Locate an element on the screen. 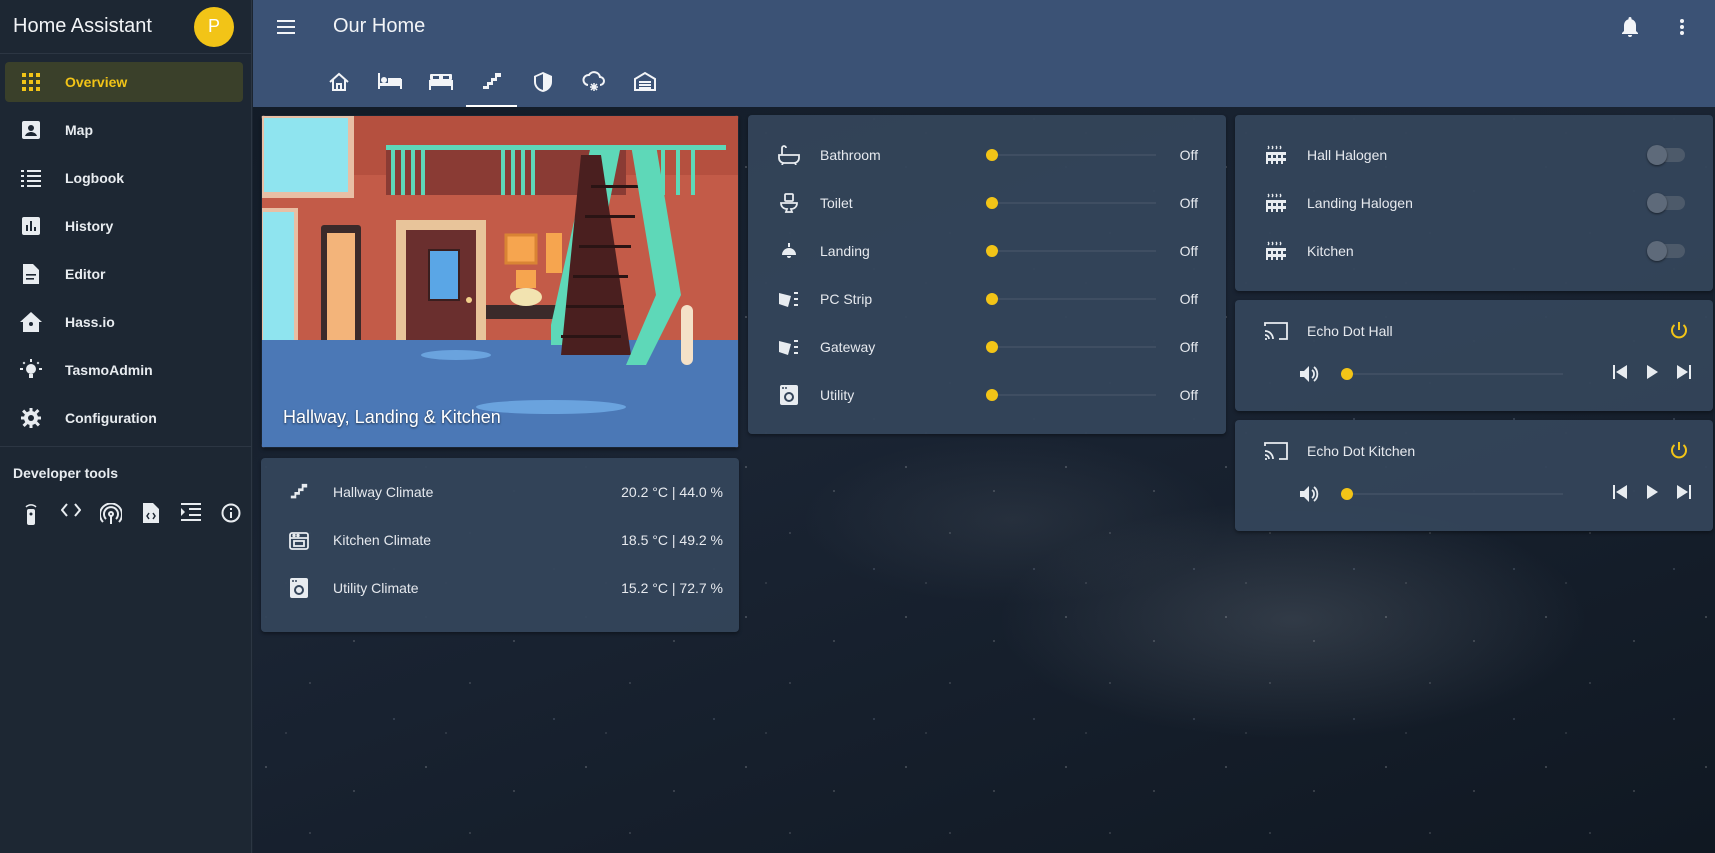 This screenshot has height=853, width=1715. tab-security is located at coordinates (542, 86).